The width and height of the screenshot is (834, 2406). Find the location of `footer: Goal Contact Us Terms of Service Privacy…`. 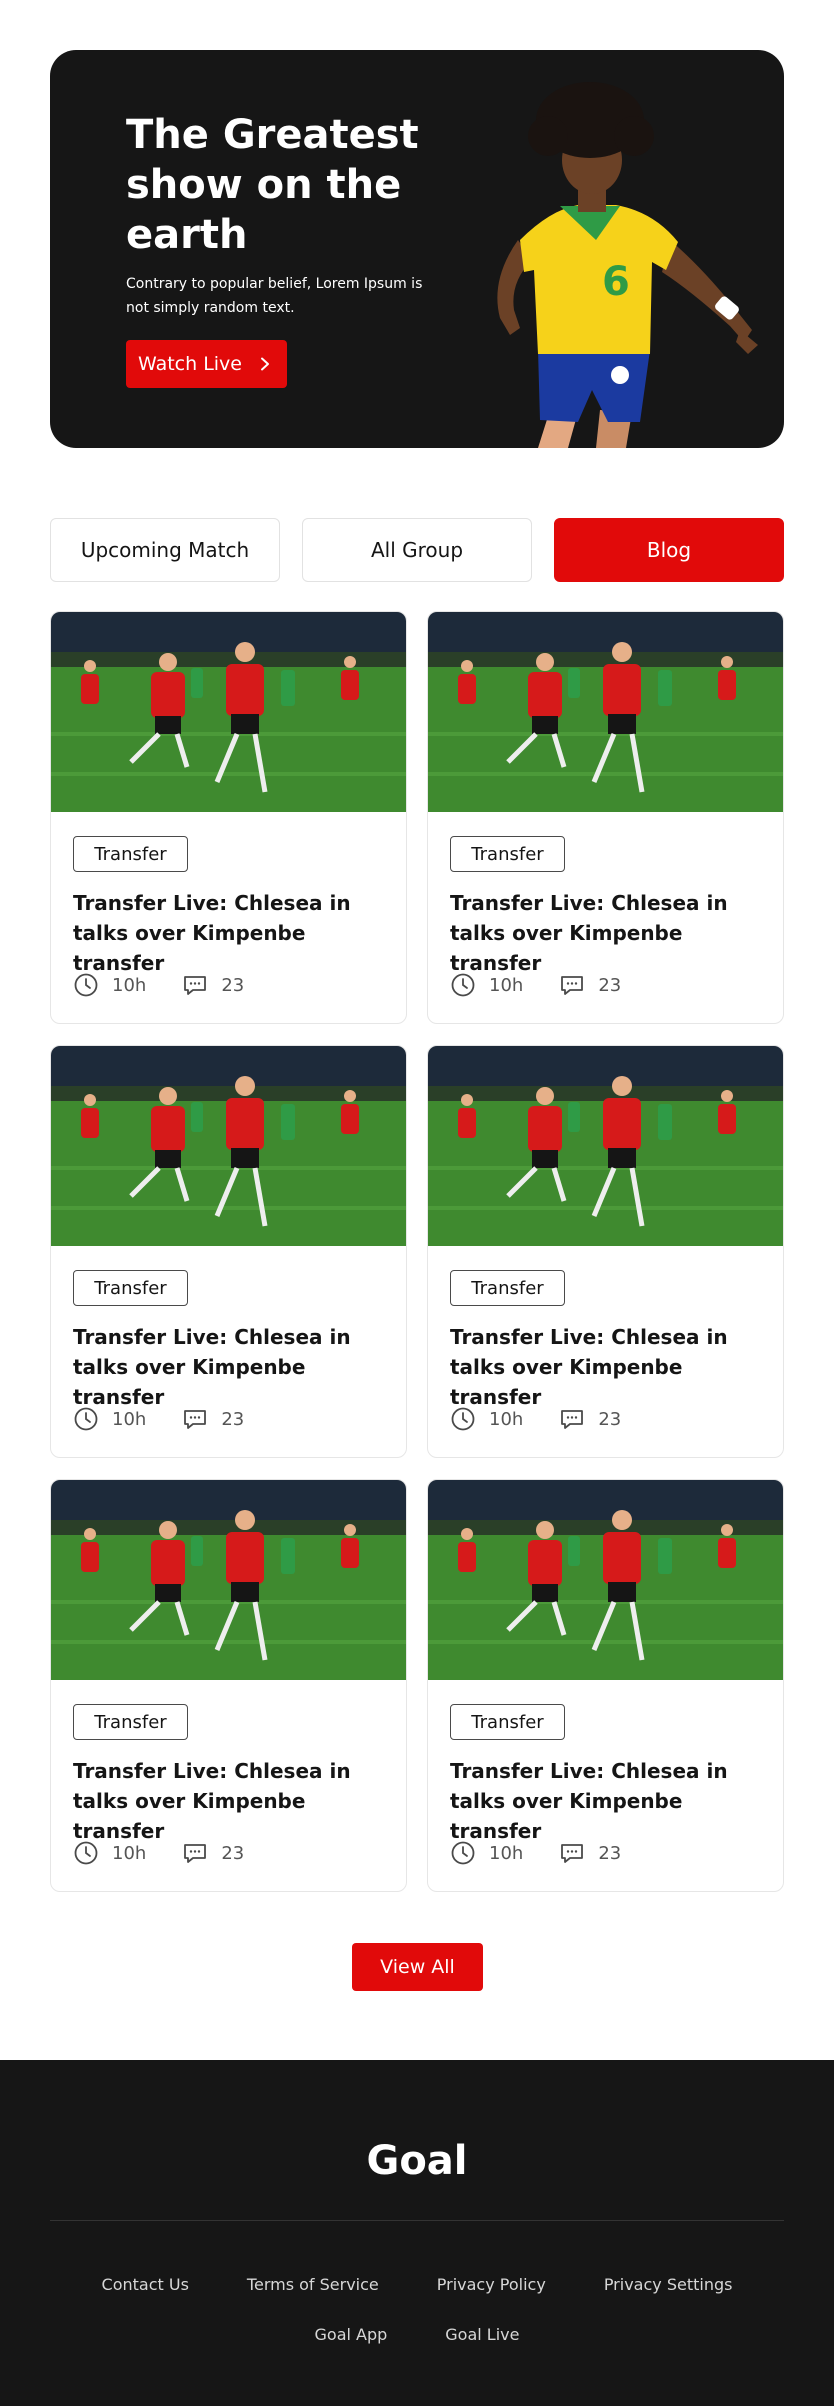

footer: Goal Contact Us Terms of Service Privacy… is located at coordinates (417, 2233).